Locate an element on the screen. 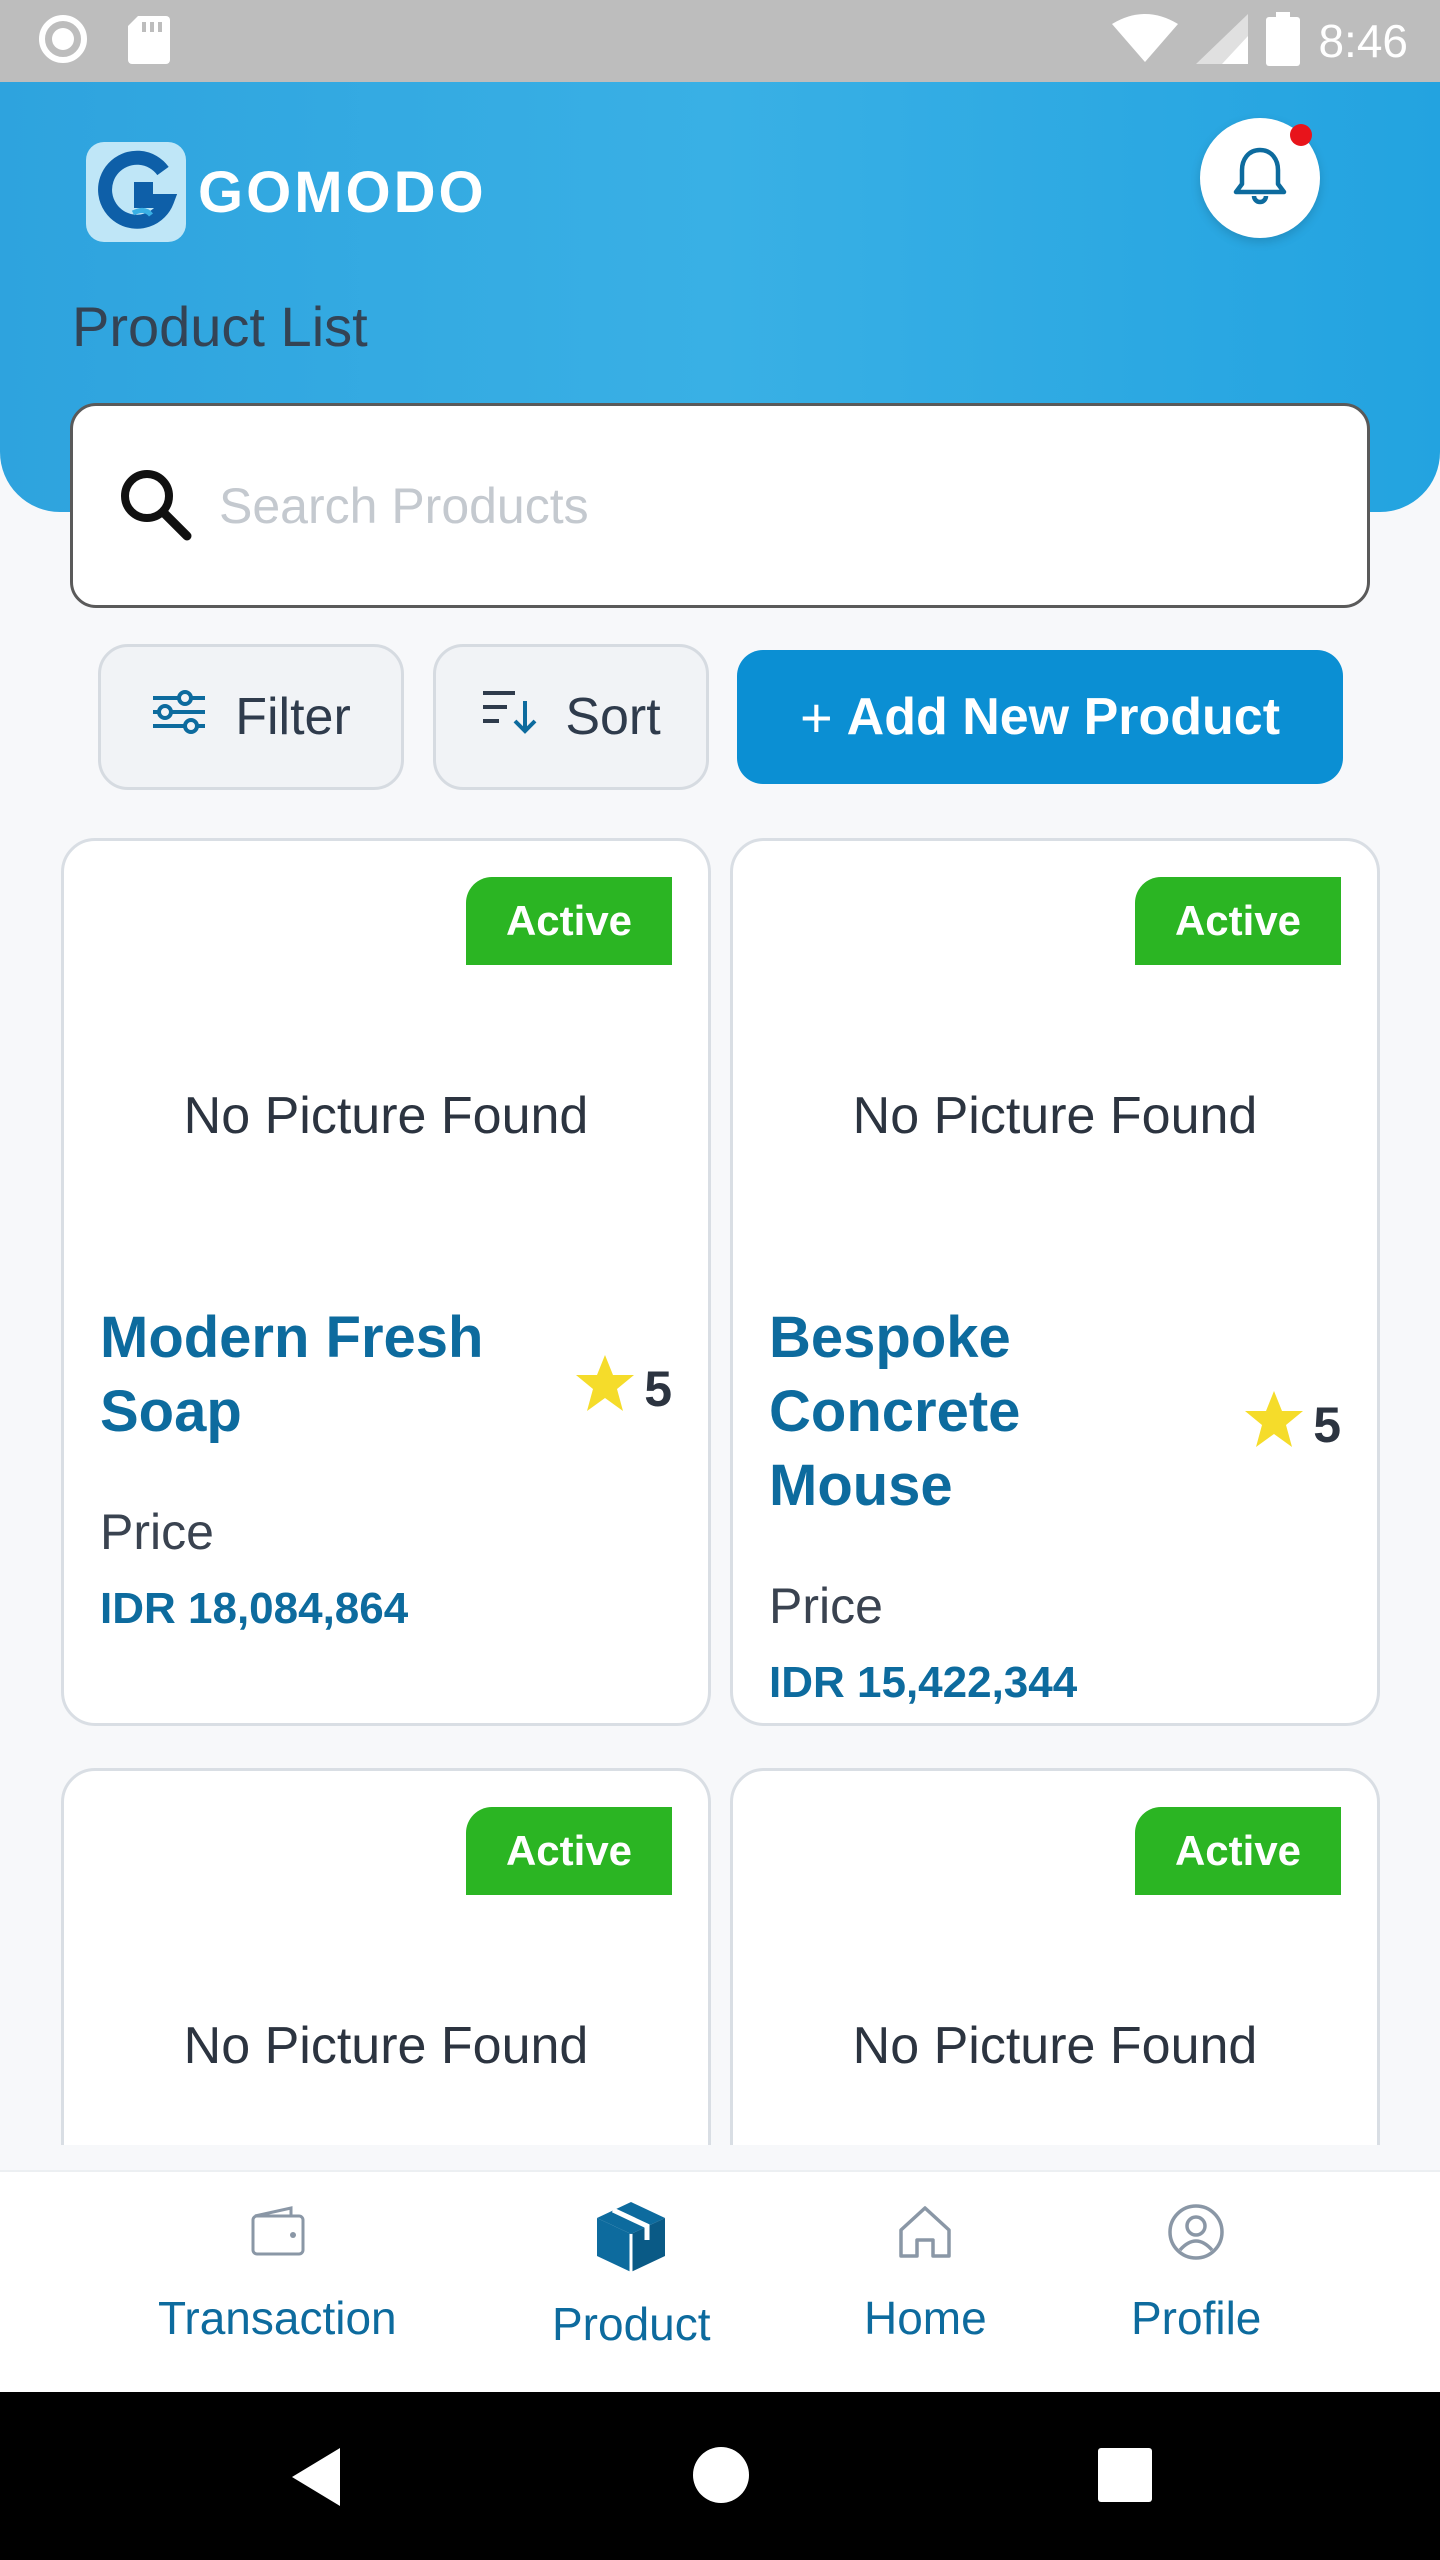  bell-icon is located at coordinates (1260, 178).